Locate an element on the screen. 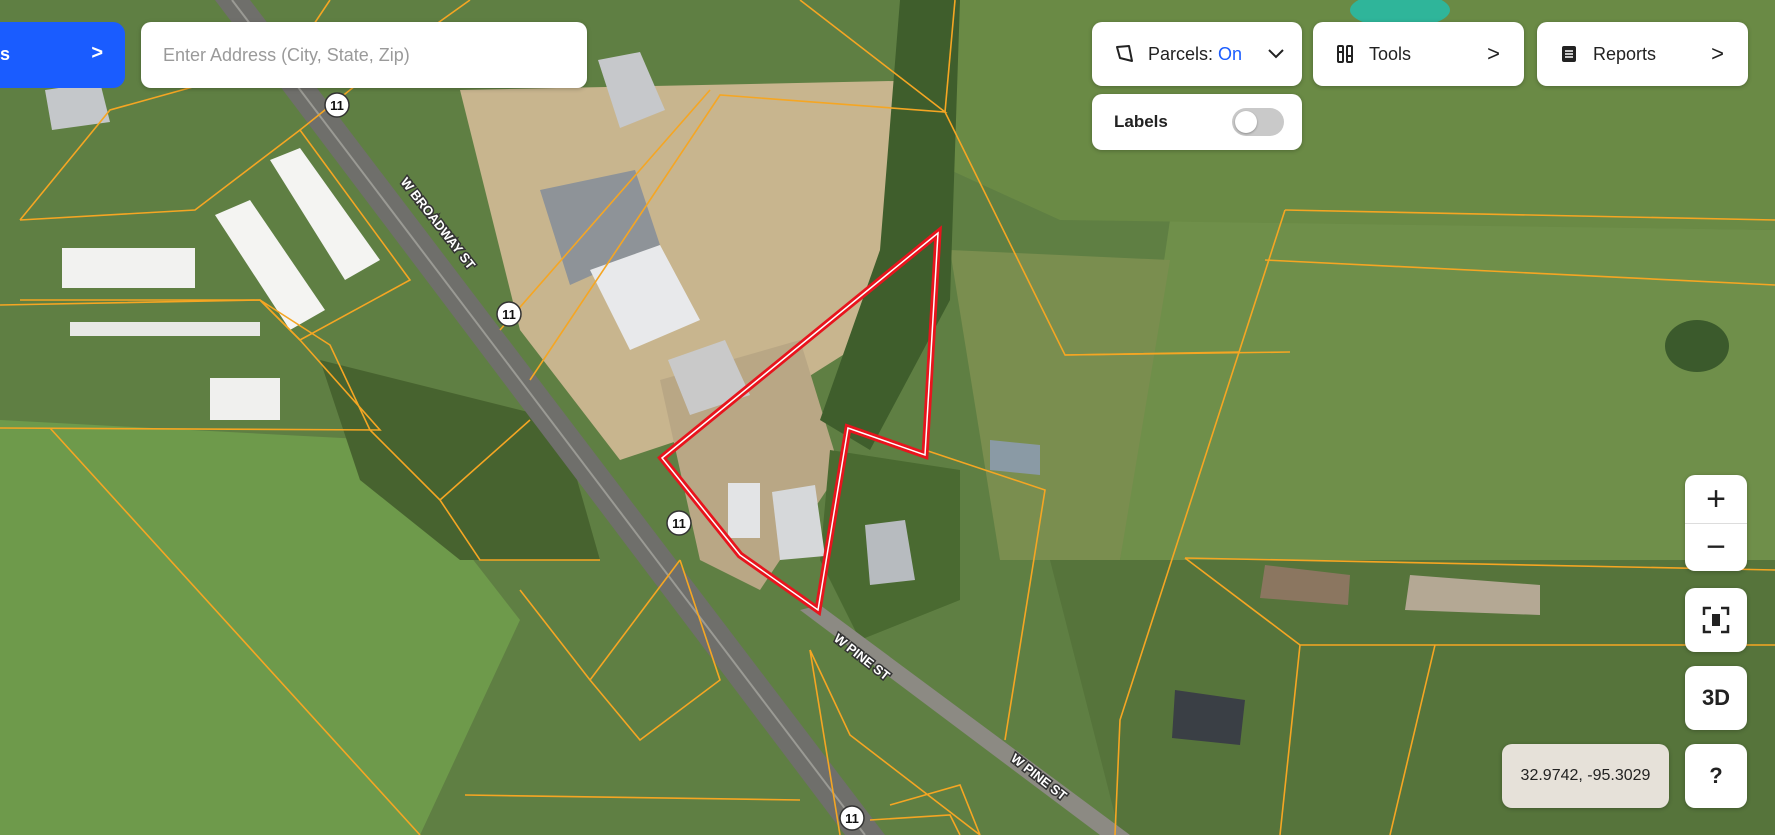 The width and height of the screenshot is (1775, 835). recenter-button is located at coordinates (1716, 620).